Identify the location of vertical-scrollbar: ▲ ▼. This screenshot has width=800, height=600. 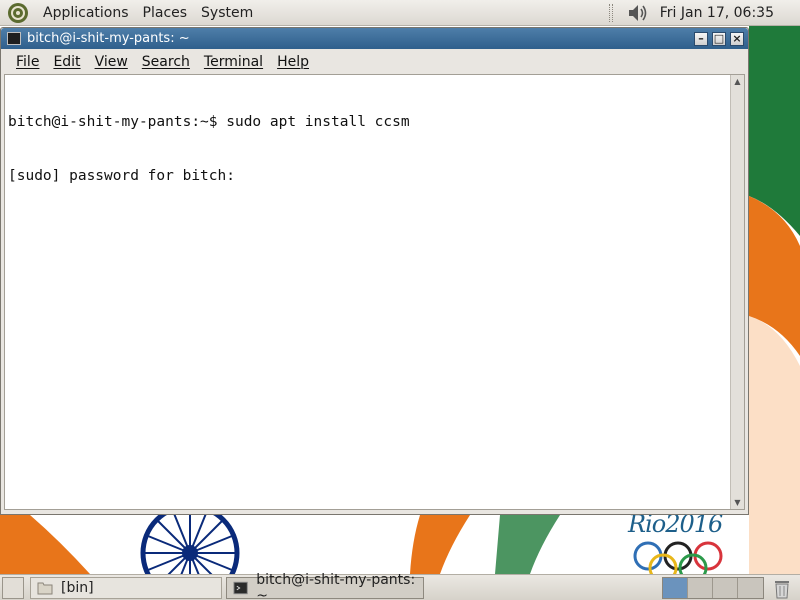
(737, 292).